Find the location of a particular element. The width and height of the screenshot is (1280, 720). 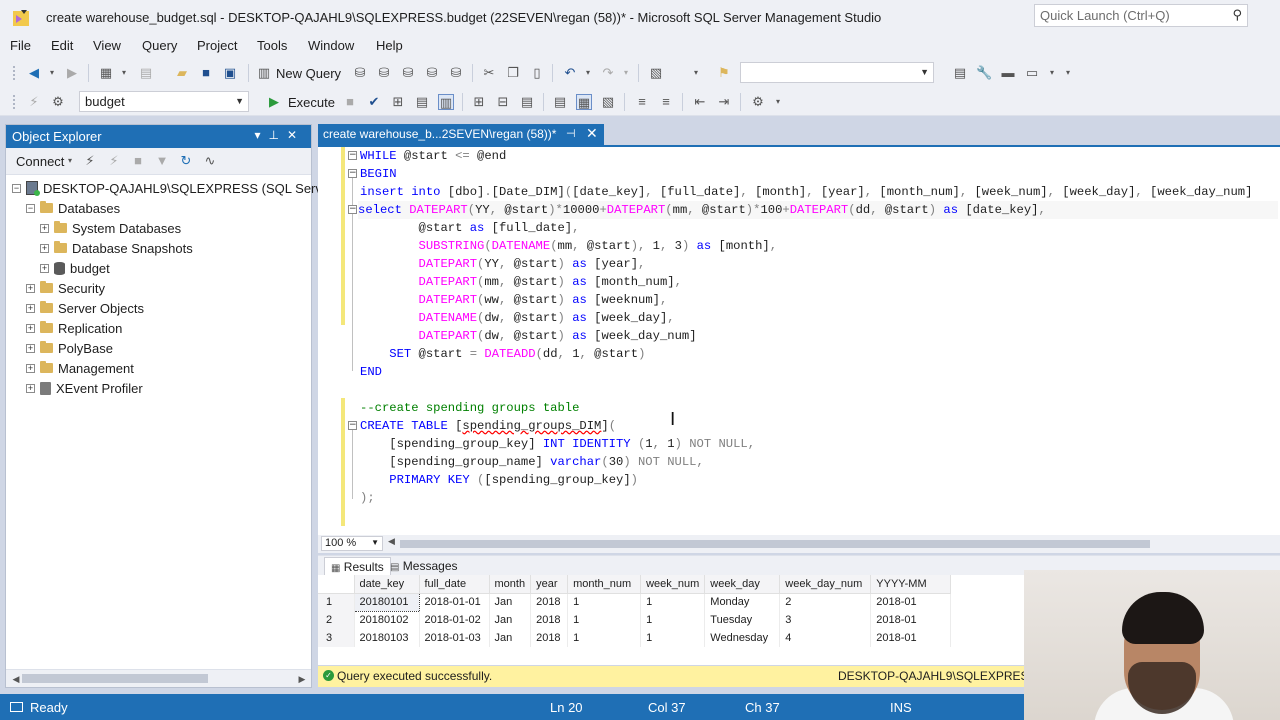

menu-window: Window is located at coordinates (331, 45).